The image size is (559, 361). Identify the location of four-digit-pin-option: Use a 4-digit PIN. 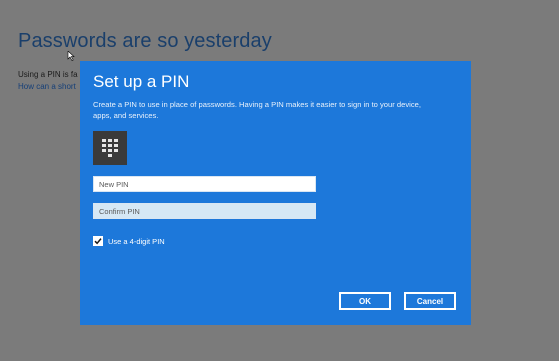
(129, 241).